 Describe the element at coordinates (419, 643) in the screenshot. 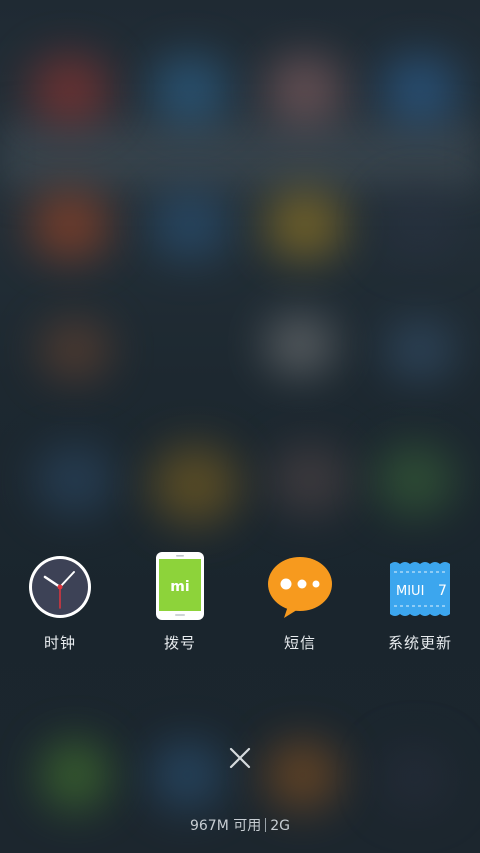

I see `recent-app-label: 系统更新` at that location.